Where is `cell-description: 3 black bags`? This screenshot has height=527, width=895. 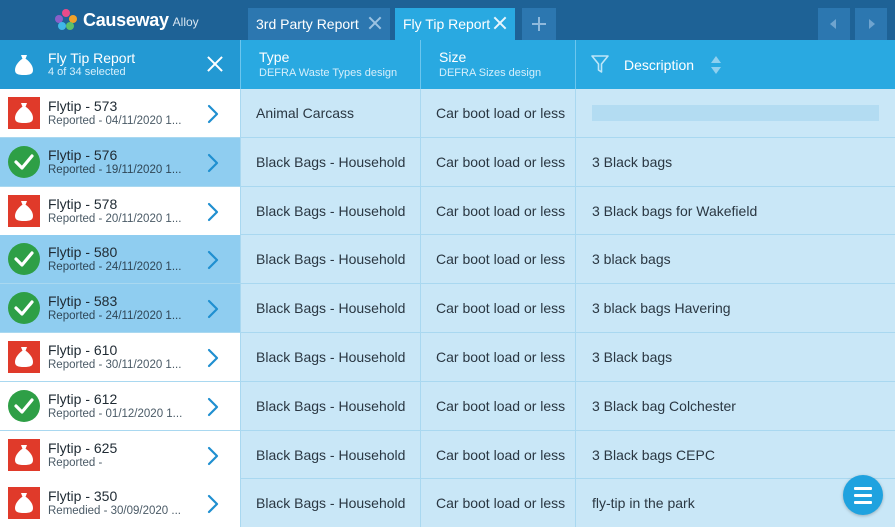
cell-description: 3 black bags is located at coordinates (735, 259).